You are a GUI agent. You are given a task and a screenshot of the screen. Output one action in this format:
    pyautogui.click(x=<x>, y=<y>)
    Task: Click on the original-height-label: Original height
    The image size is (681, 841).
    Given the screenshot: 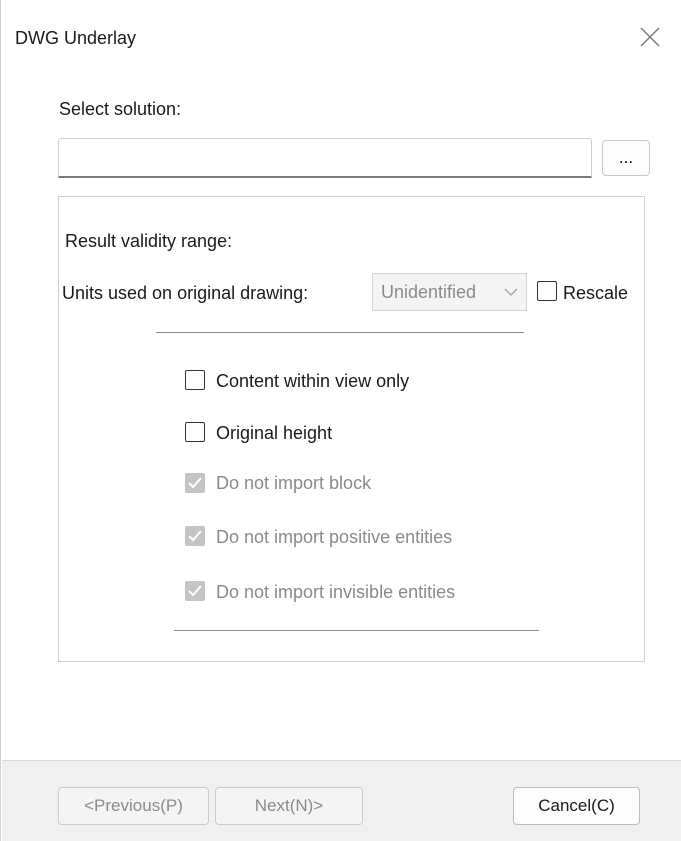 What is the action you would take?
    pyautogui.click(x=274, y=433)
    